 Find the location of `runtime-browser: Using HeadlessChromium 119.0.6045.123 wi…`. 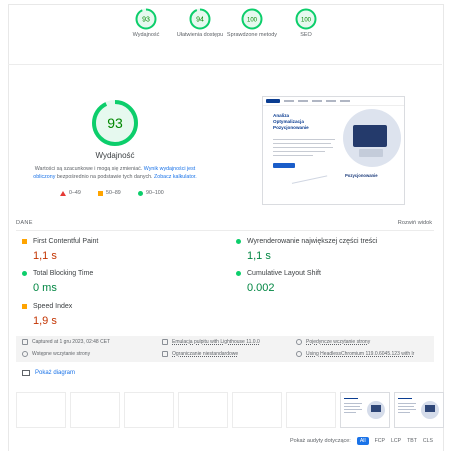

runtime-browser: Using HeadlessChromium 119.0.6045.123 wi… is located at coordinates (355, 354).